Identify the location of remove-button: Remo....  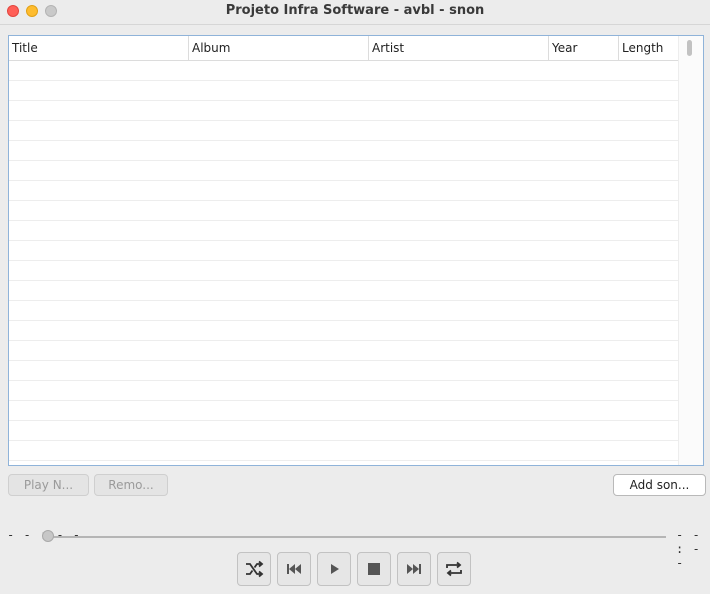
(131, 485).